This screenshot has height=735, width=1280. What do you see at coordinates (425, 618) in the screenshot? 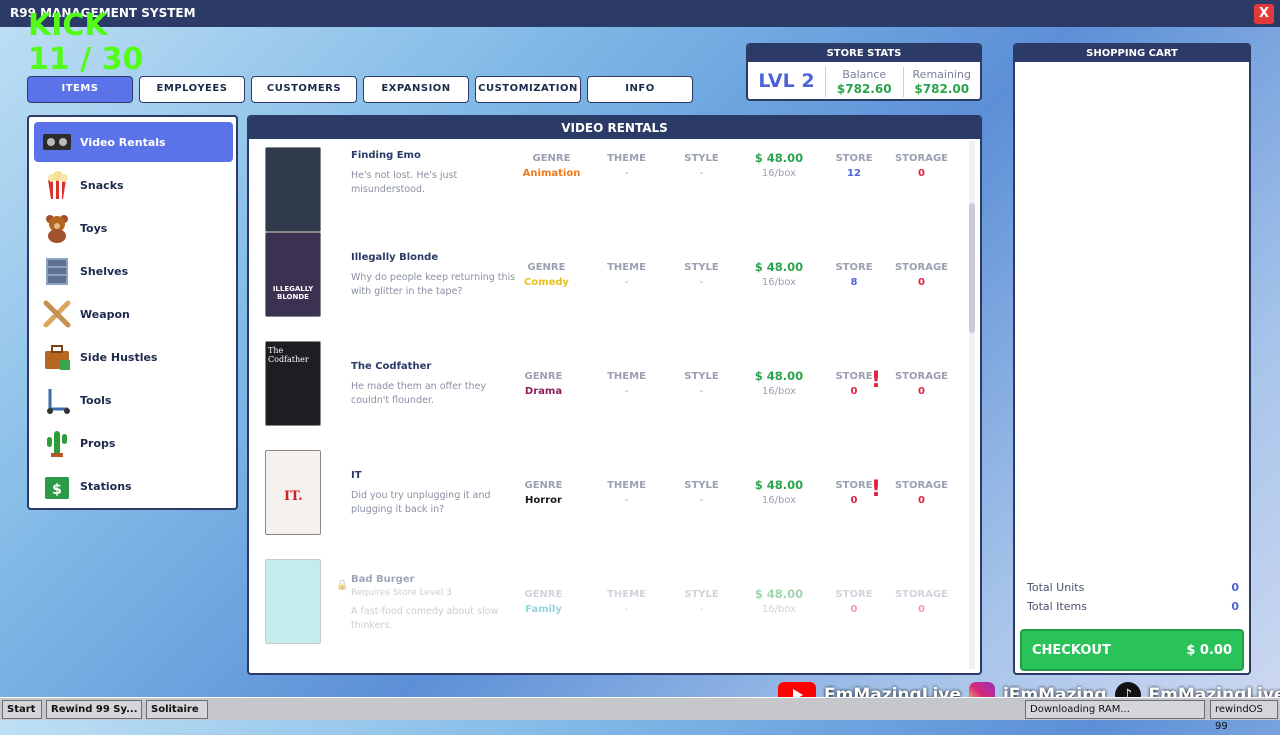
I see `product-description: A fast-food comedy about slow thinkers.` at bounding box center [425, 618].